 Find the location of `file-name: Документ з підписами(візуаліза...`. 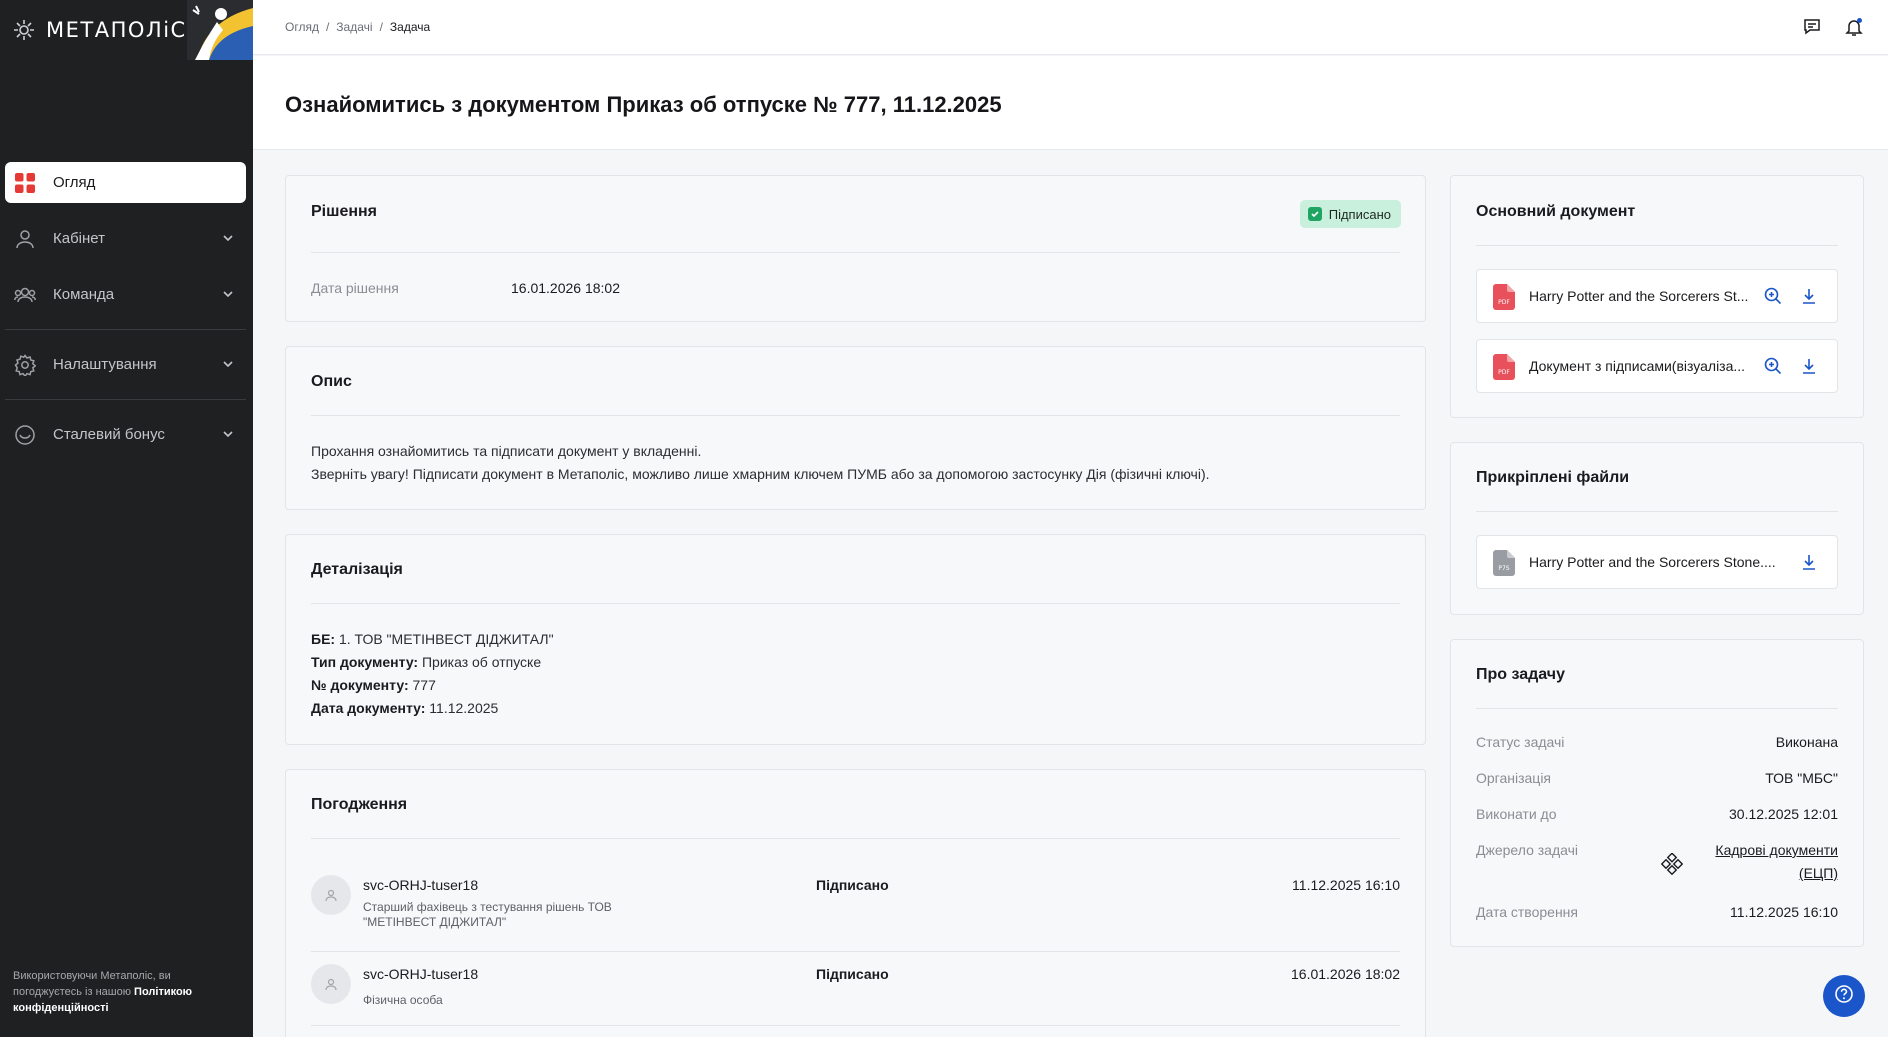

file-name: Документ з підписами(візуаліза... is located at coordinates (1645, 366).